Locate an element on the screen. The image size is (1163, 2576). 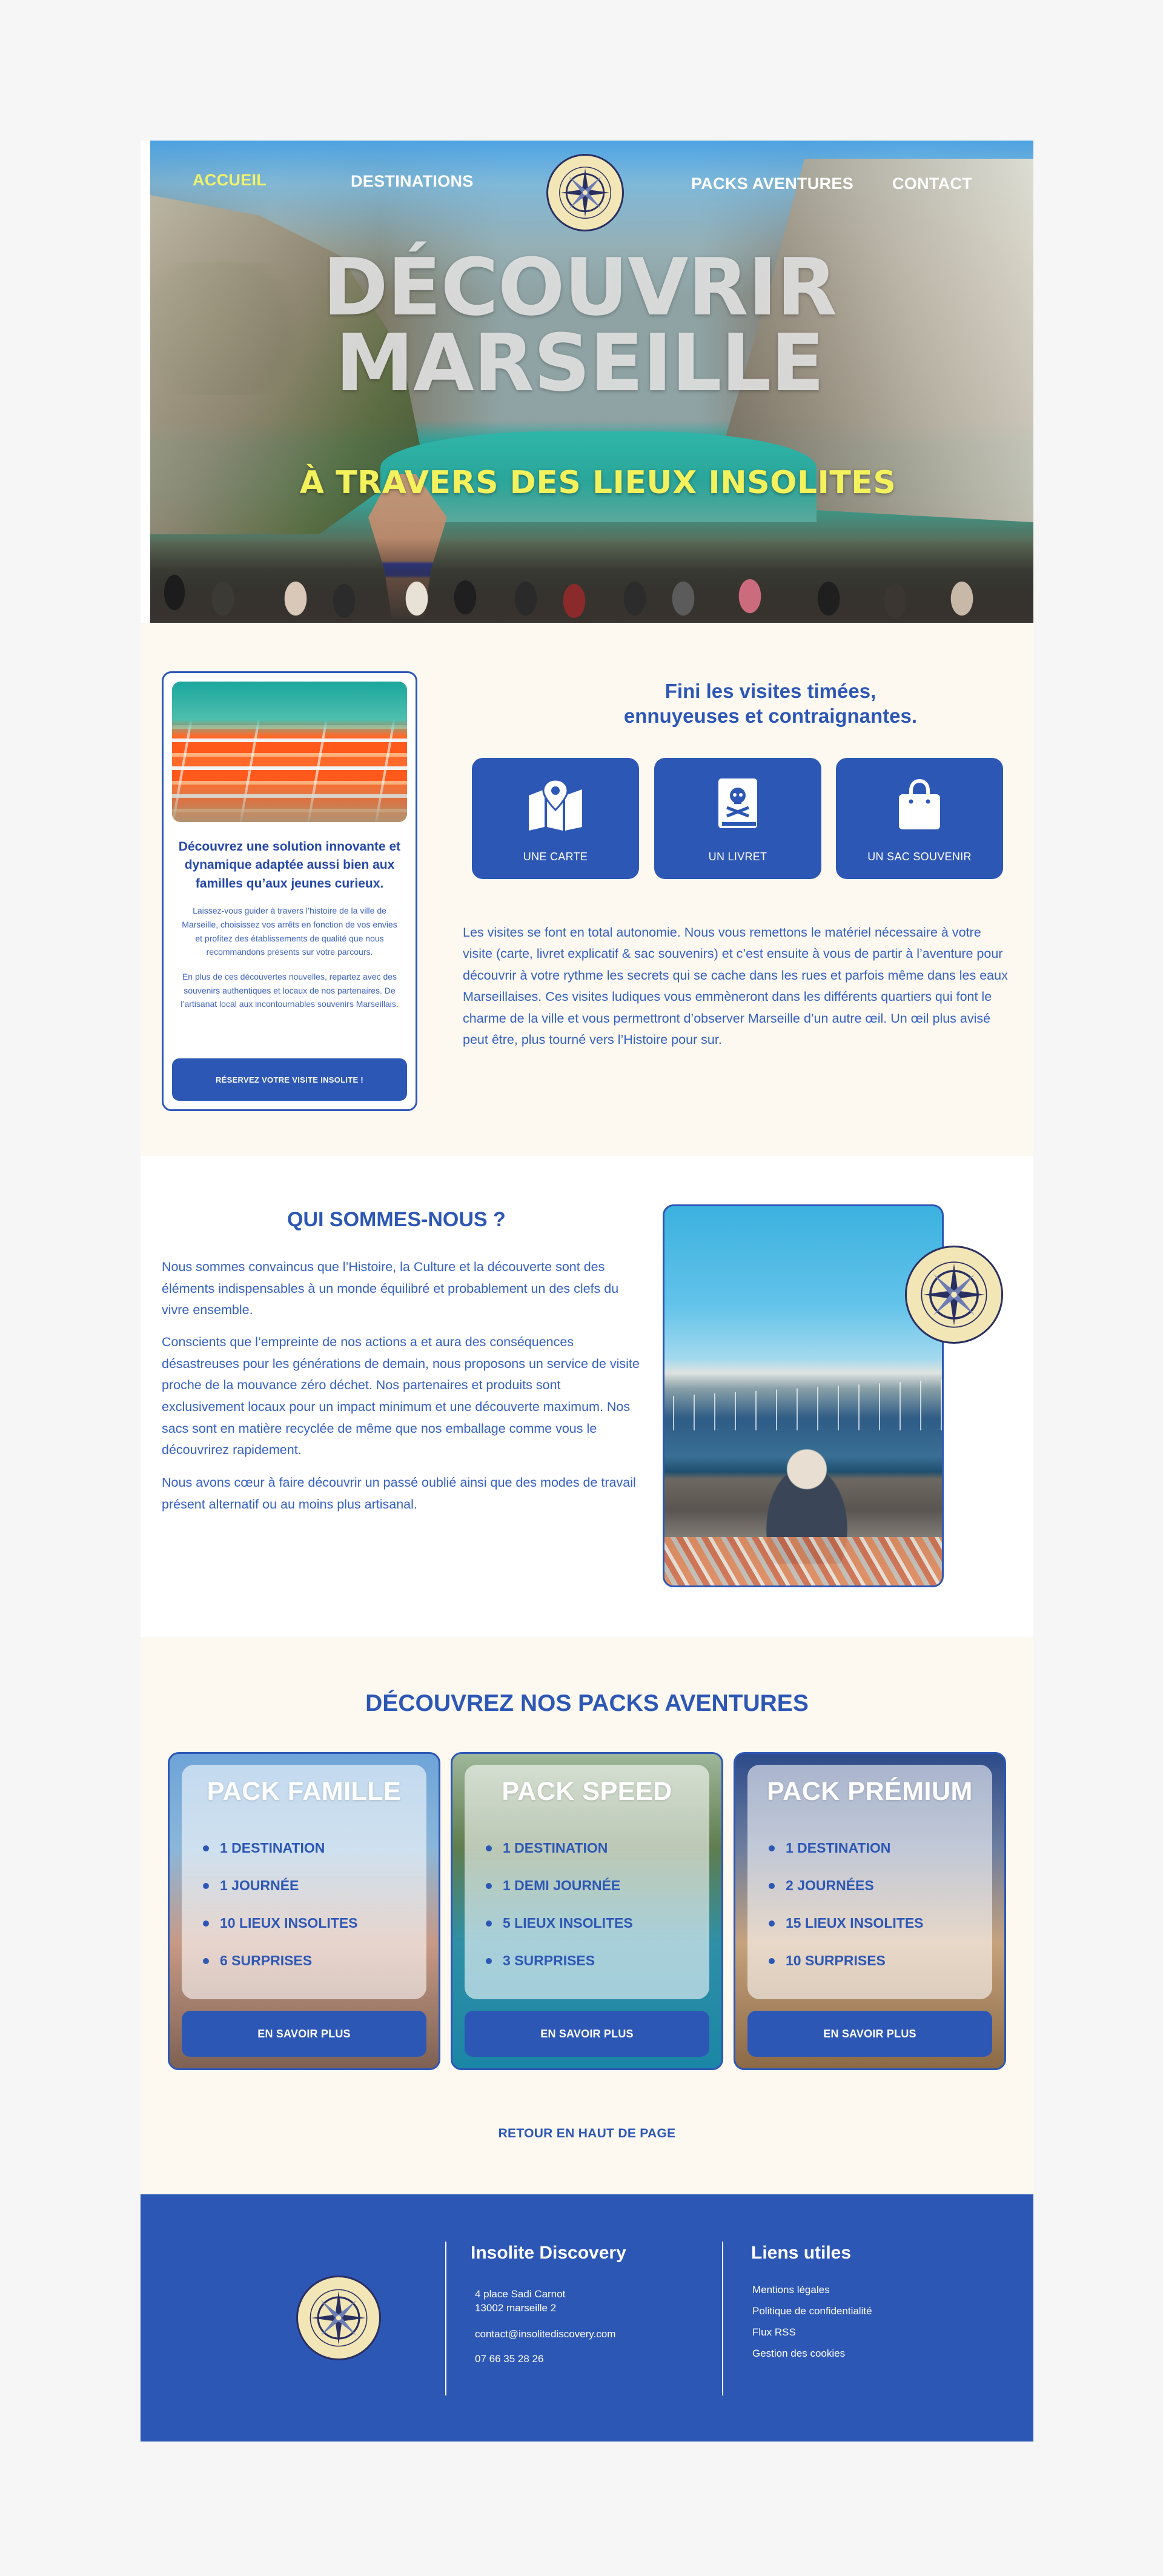
nav-link-destinations: DESTINATIONS is located at coordinates (413, 181).